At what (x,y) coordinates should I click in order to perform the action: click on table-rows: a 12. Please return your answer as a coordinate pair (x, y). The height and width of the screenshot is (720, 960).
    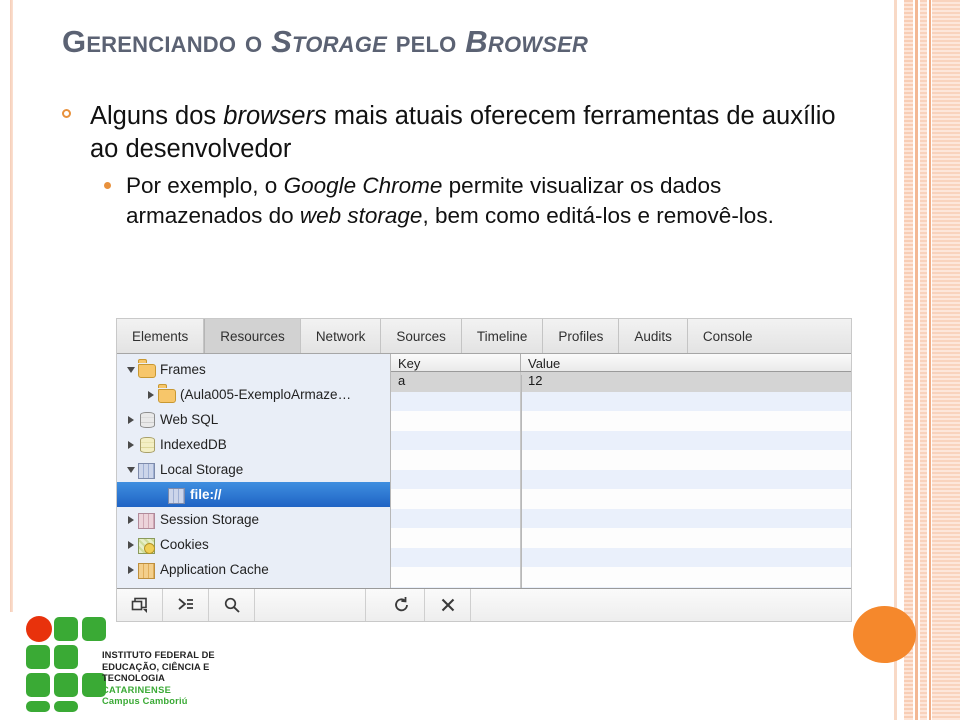
    Looking at the image, I should click on (621, 480).